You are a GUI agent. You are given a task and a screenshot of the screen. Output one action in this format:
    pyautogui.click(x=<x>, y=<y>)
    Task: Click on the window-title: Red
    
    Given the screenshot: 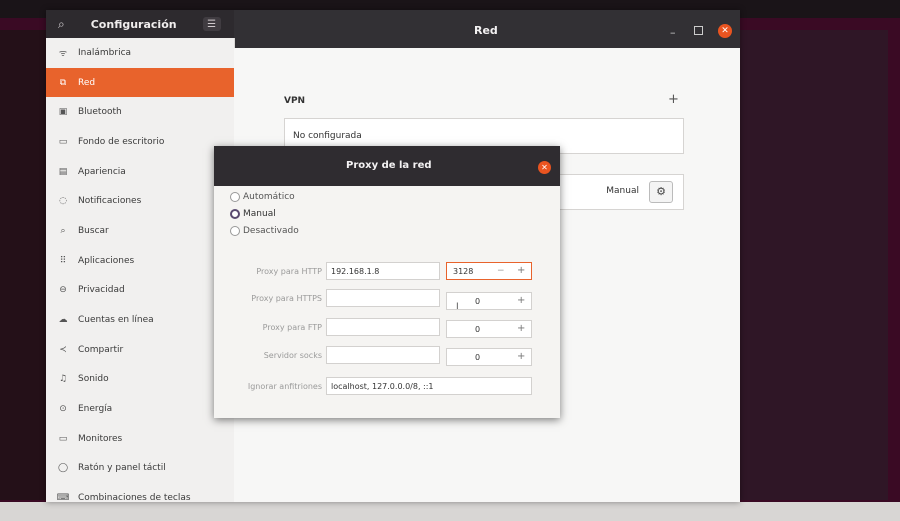 What is the action you would take?
    pyautogui.click(x=486, y=30)
    